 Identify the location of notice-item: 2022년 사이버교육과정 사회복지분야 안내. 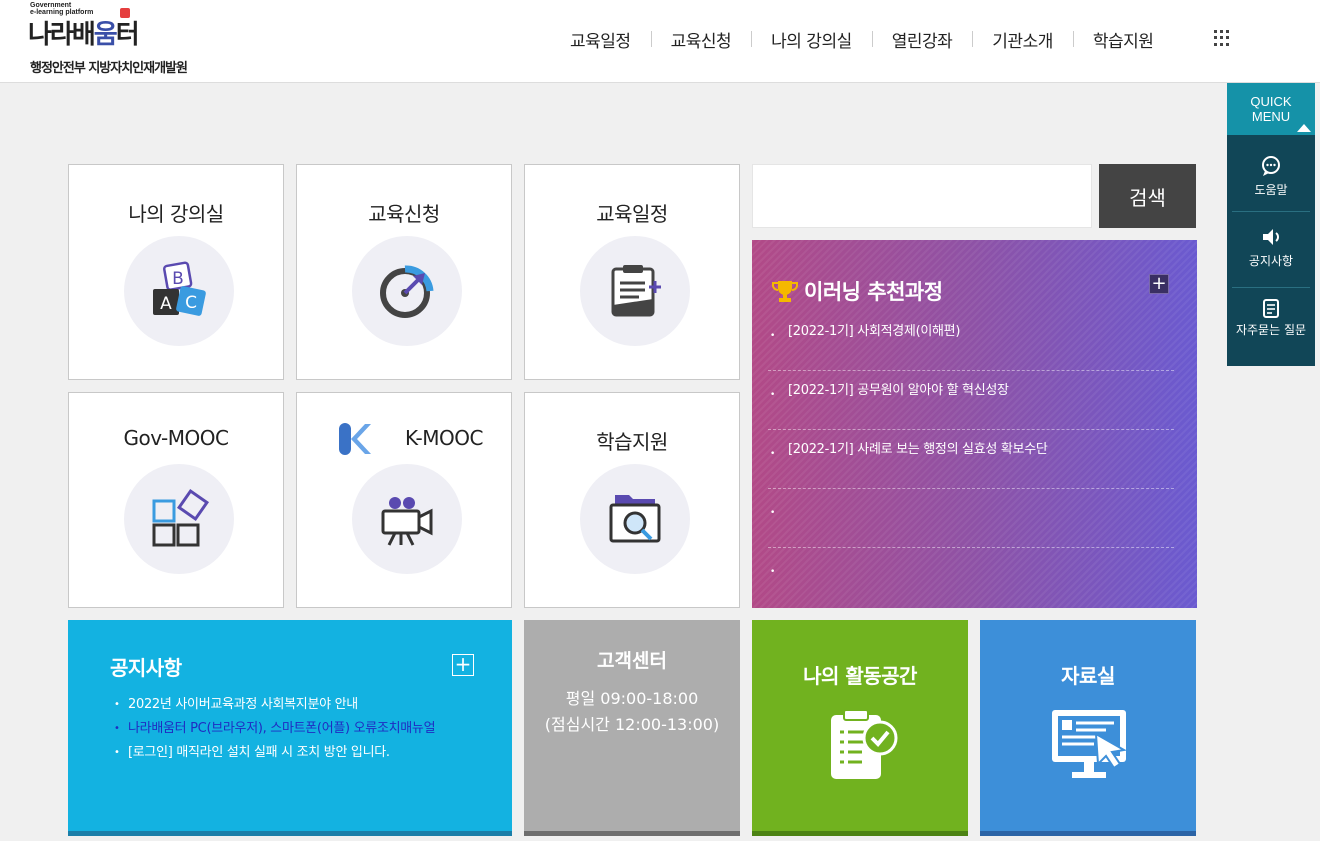
(289, 705).